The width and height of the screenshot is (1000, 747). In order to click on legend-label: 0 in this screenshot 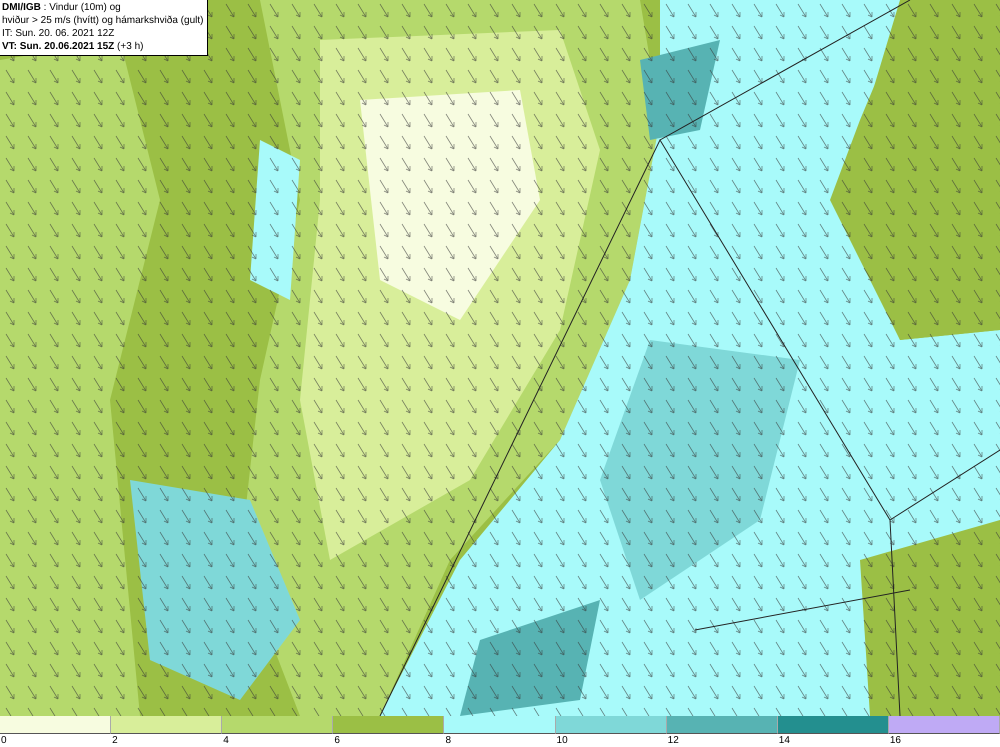, I will do `click(3, 740)`.